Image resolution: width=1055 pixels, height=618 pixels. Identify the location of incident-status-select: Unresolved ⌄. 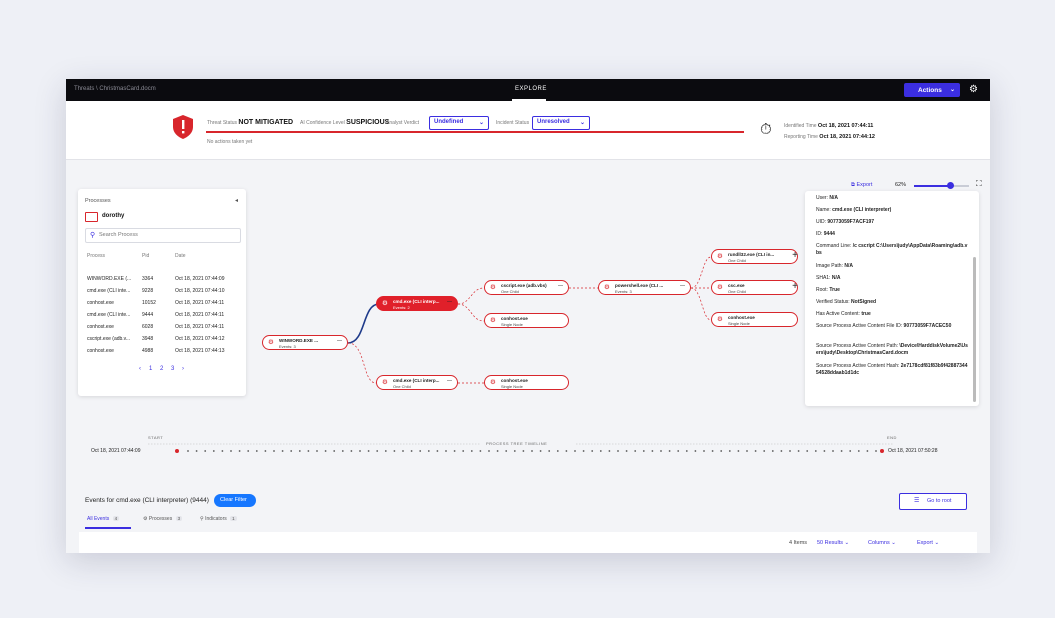
(561, 123).